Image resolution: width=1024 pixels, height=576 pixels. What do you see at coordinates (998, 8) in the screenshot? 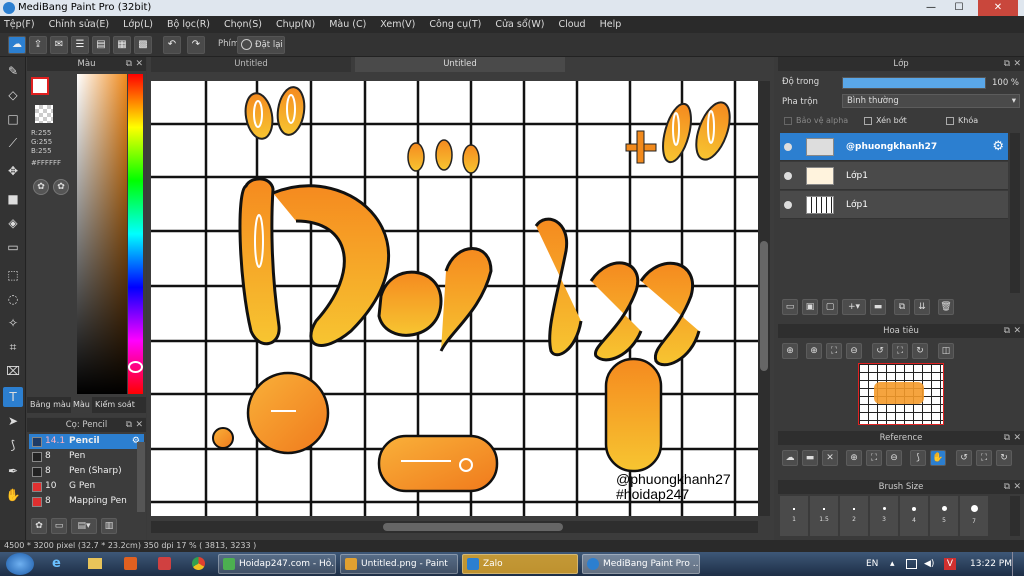
I see `close-button: ✕` at bounding box center [998, 8].